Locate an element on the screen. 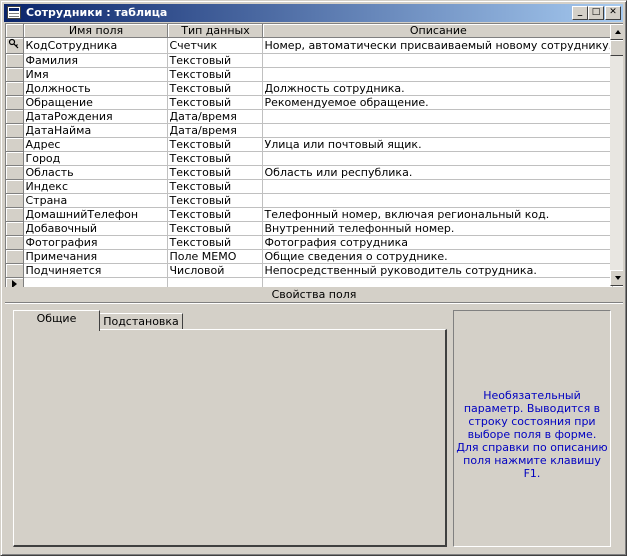 The width and height of the screenshot is (627, 556). field-name-cell: Фамилия is located at coordinates (95, 60).